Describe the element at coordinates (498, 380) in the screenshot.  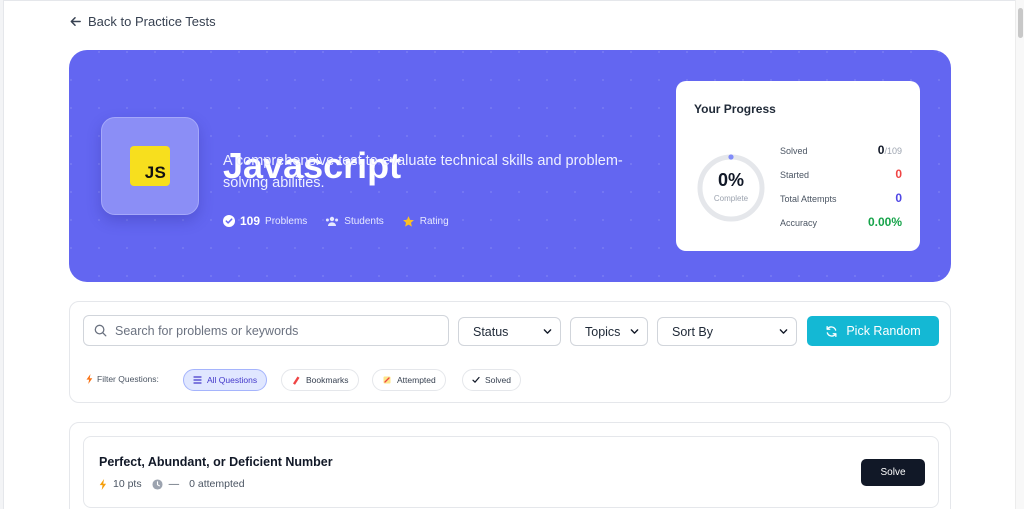
I see `chip-solved-label: Solved` at that location.